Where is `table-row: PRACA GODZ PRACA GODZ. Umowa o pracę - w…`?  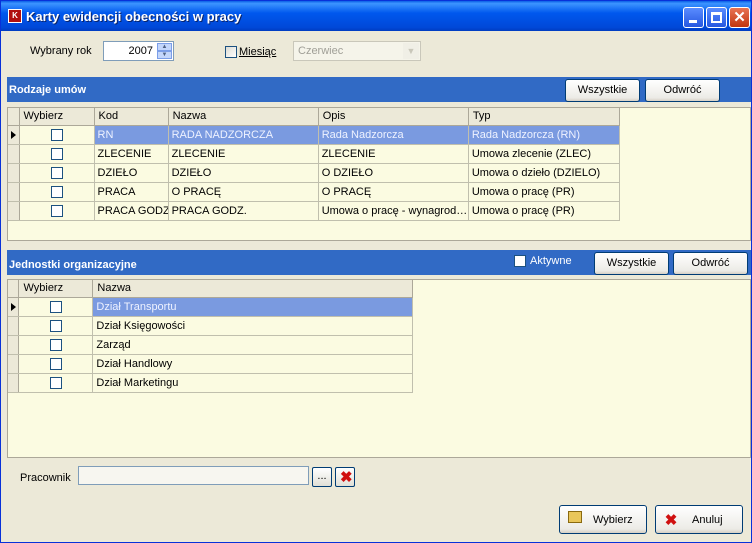 table-row: PRACA GODZ PRACA GODZ. Umowa o pracę - w… is located at coordinates (314, 210).